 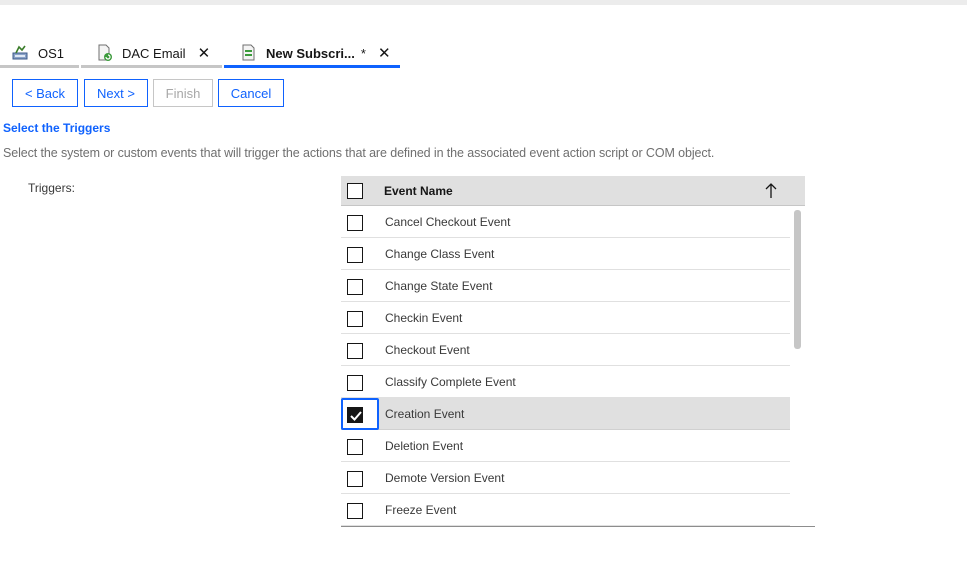 I want to click on tab-label: DAC Email, so click(x=154, y=53).